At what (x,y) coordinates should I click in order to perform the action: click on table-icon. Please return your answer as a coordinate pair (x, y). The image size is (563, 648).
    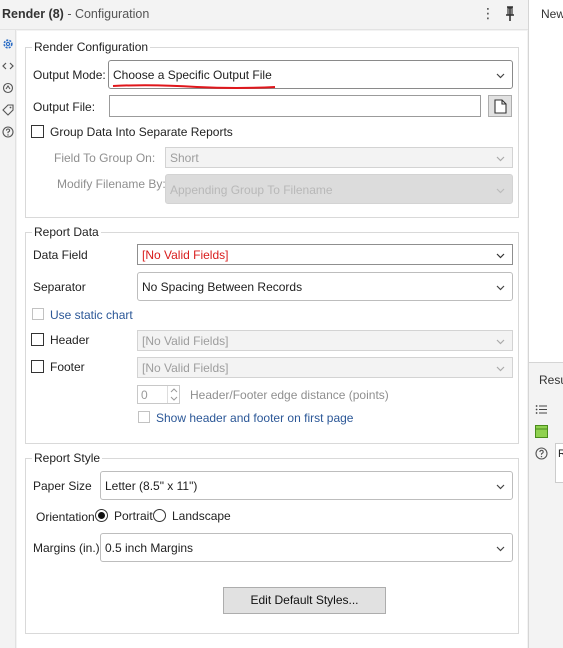
    Looking at the image, I should click on (541, 431).